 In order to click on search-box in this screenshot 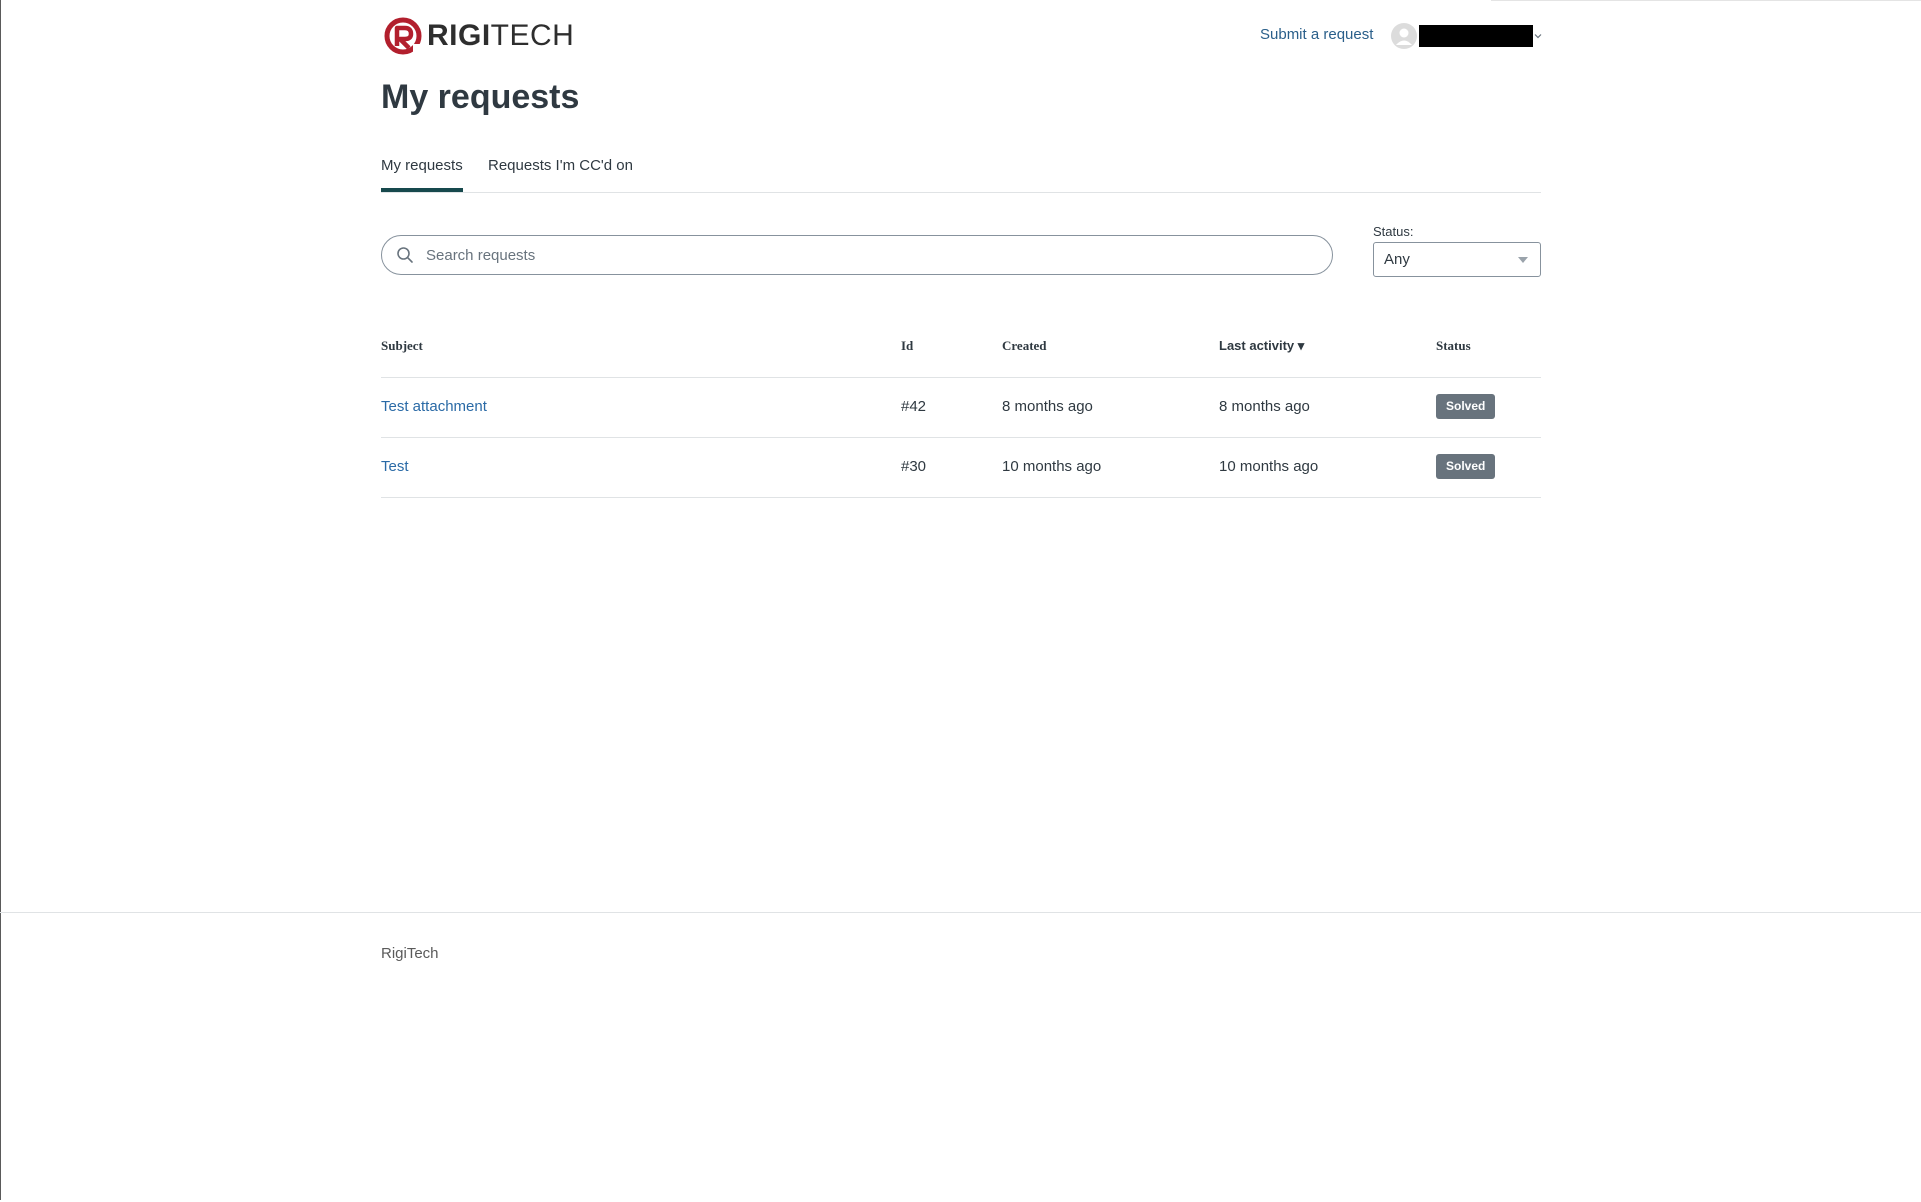, I will do `click(857, 255)`.